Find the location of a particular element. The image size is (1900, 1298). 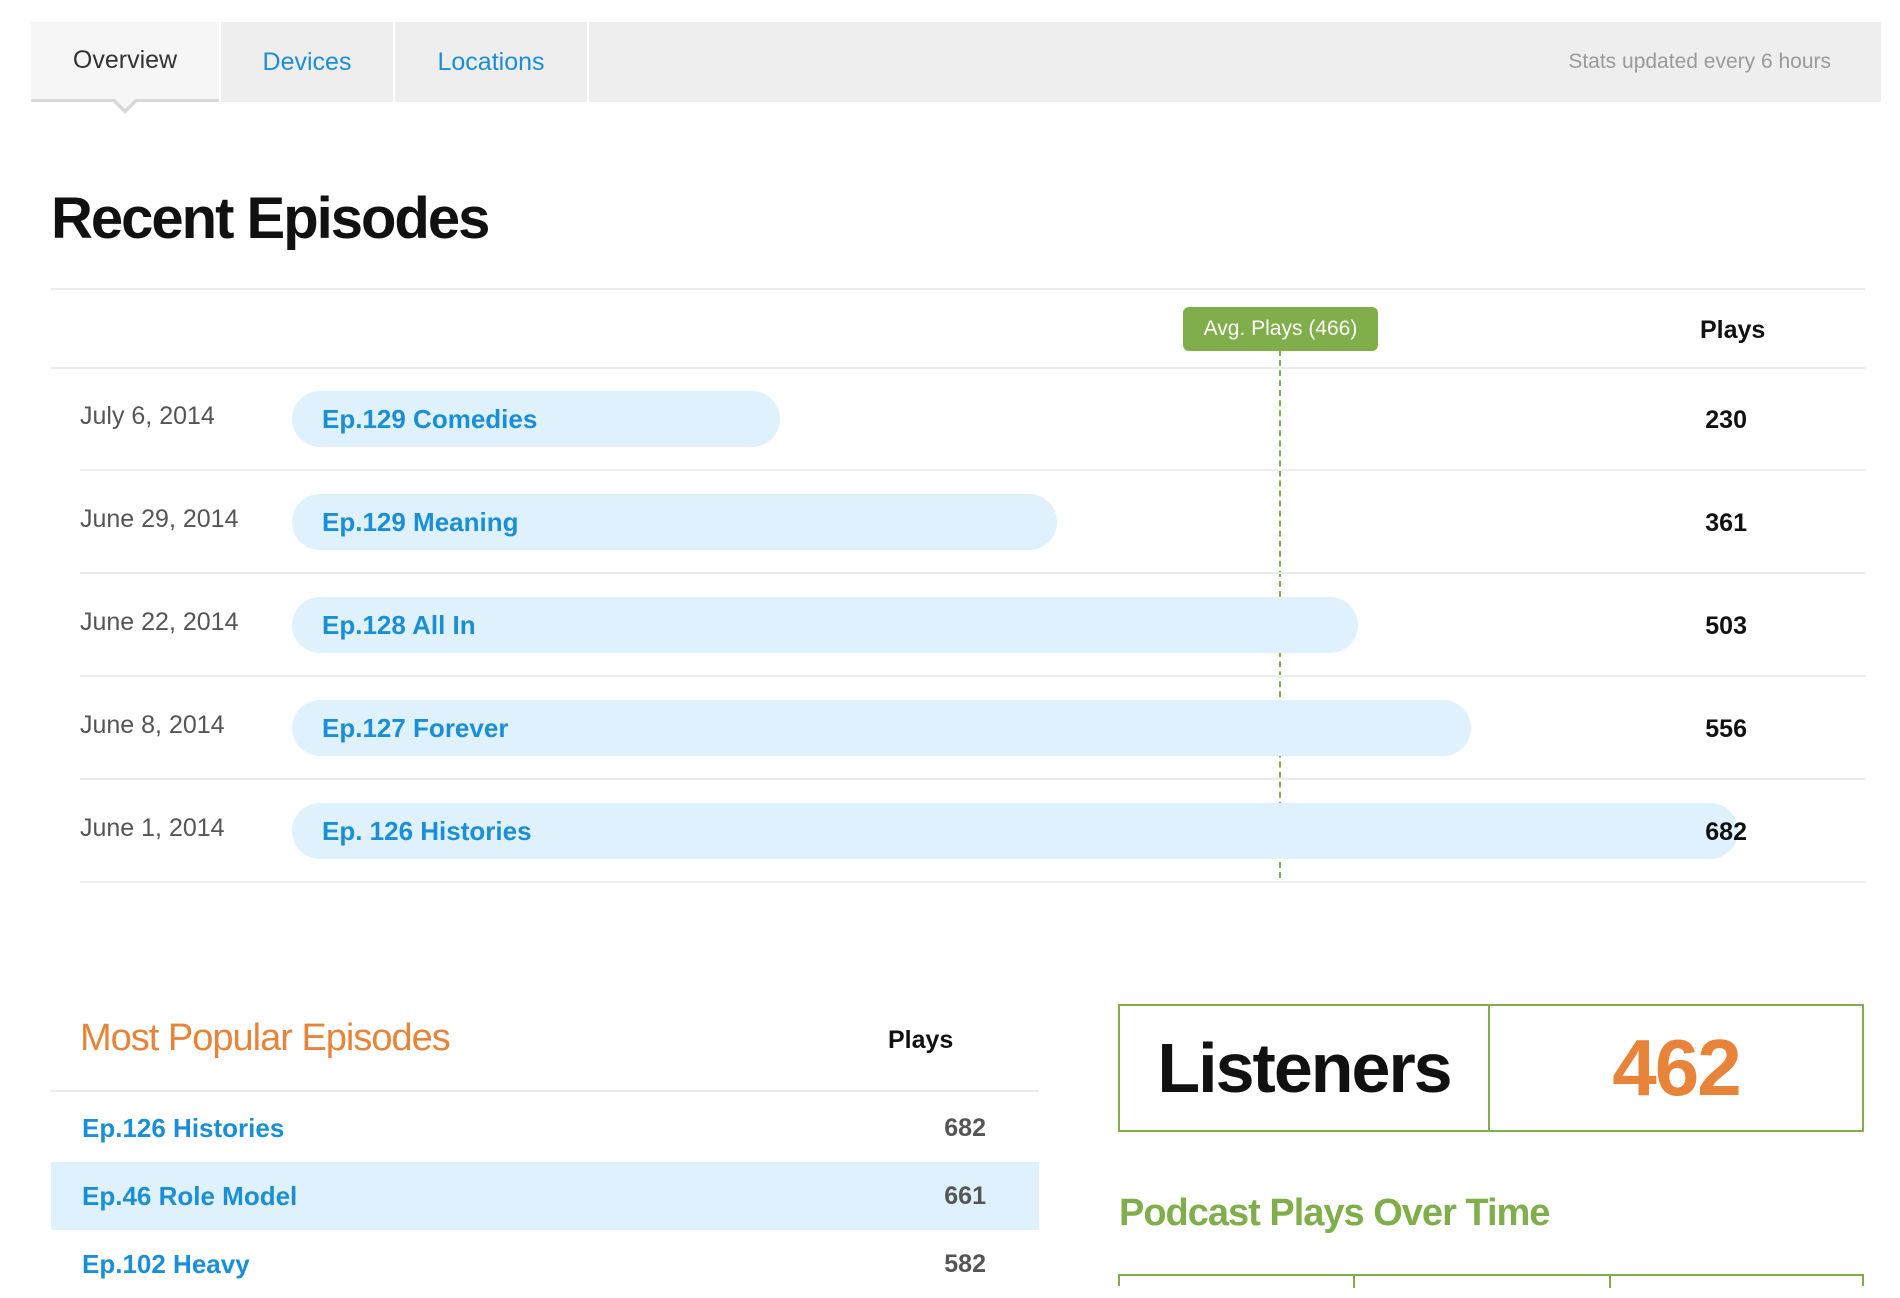

tab-devices: Devices is located at coordinates (307, 62).